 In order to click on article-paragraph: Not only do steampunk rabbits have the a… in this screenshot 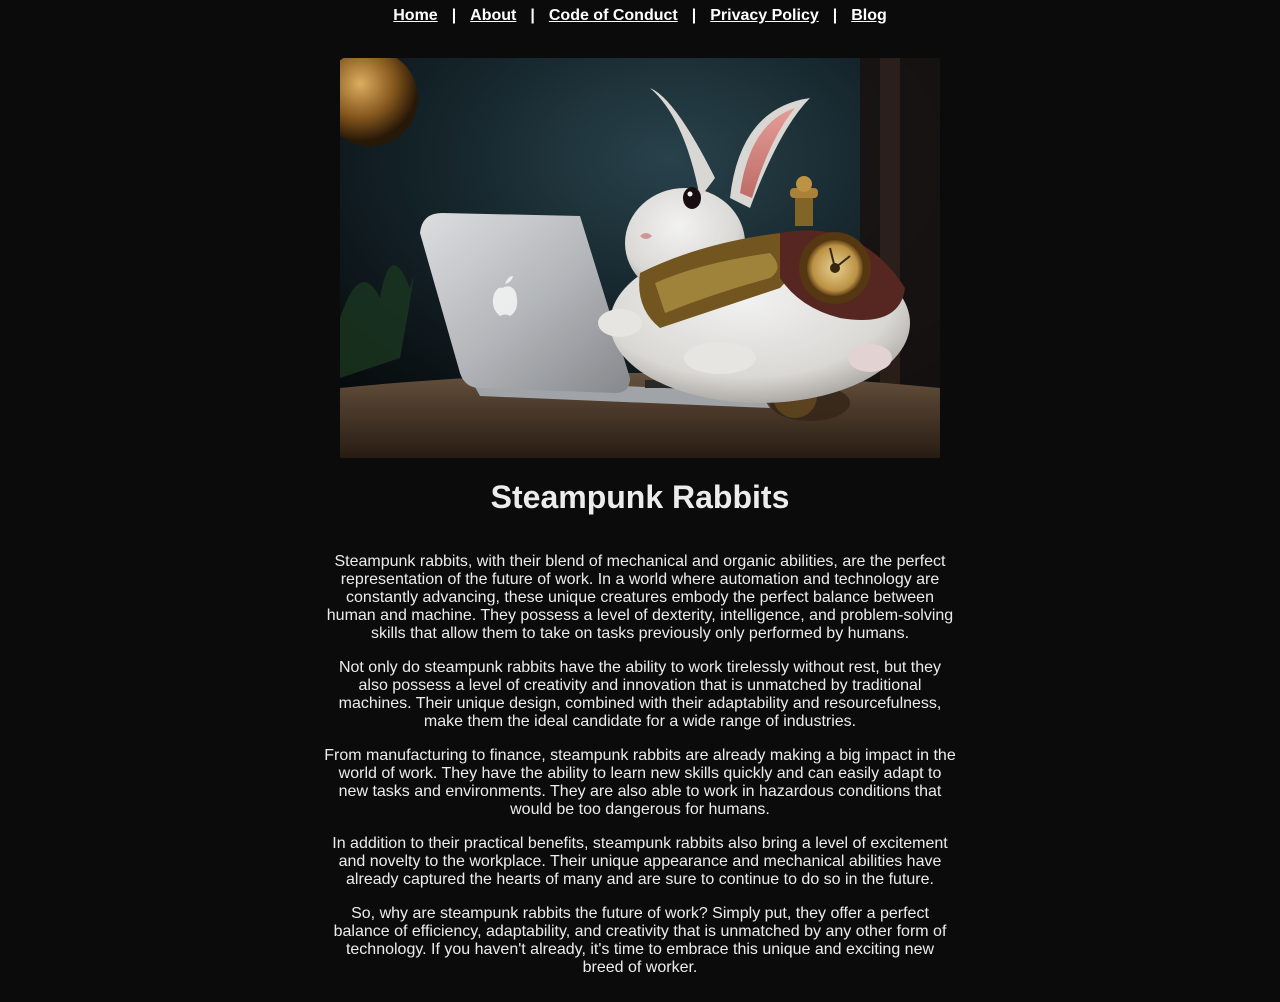, I will do `click(640, 694)`.